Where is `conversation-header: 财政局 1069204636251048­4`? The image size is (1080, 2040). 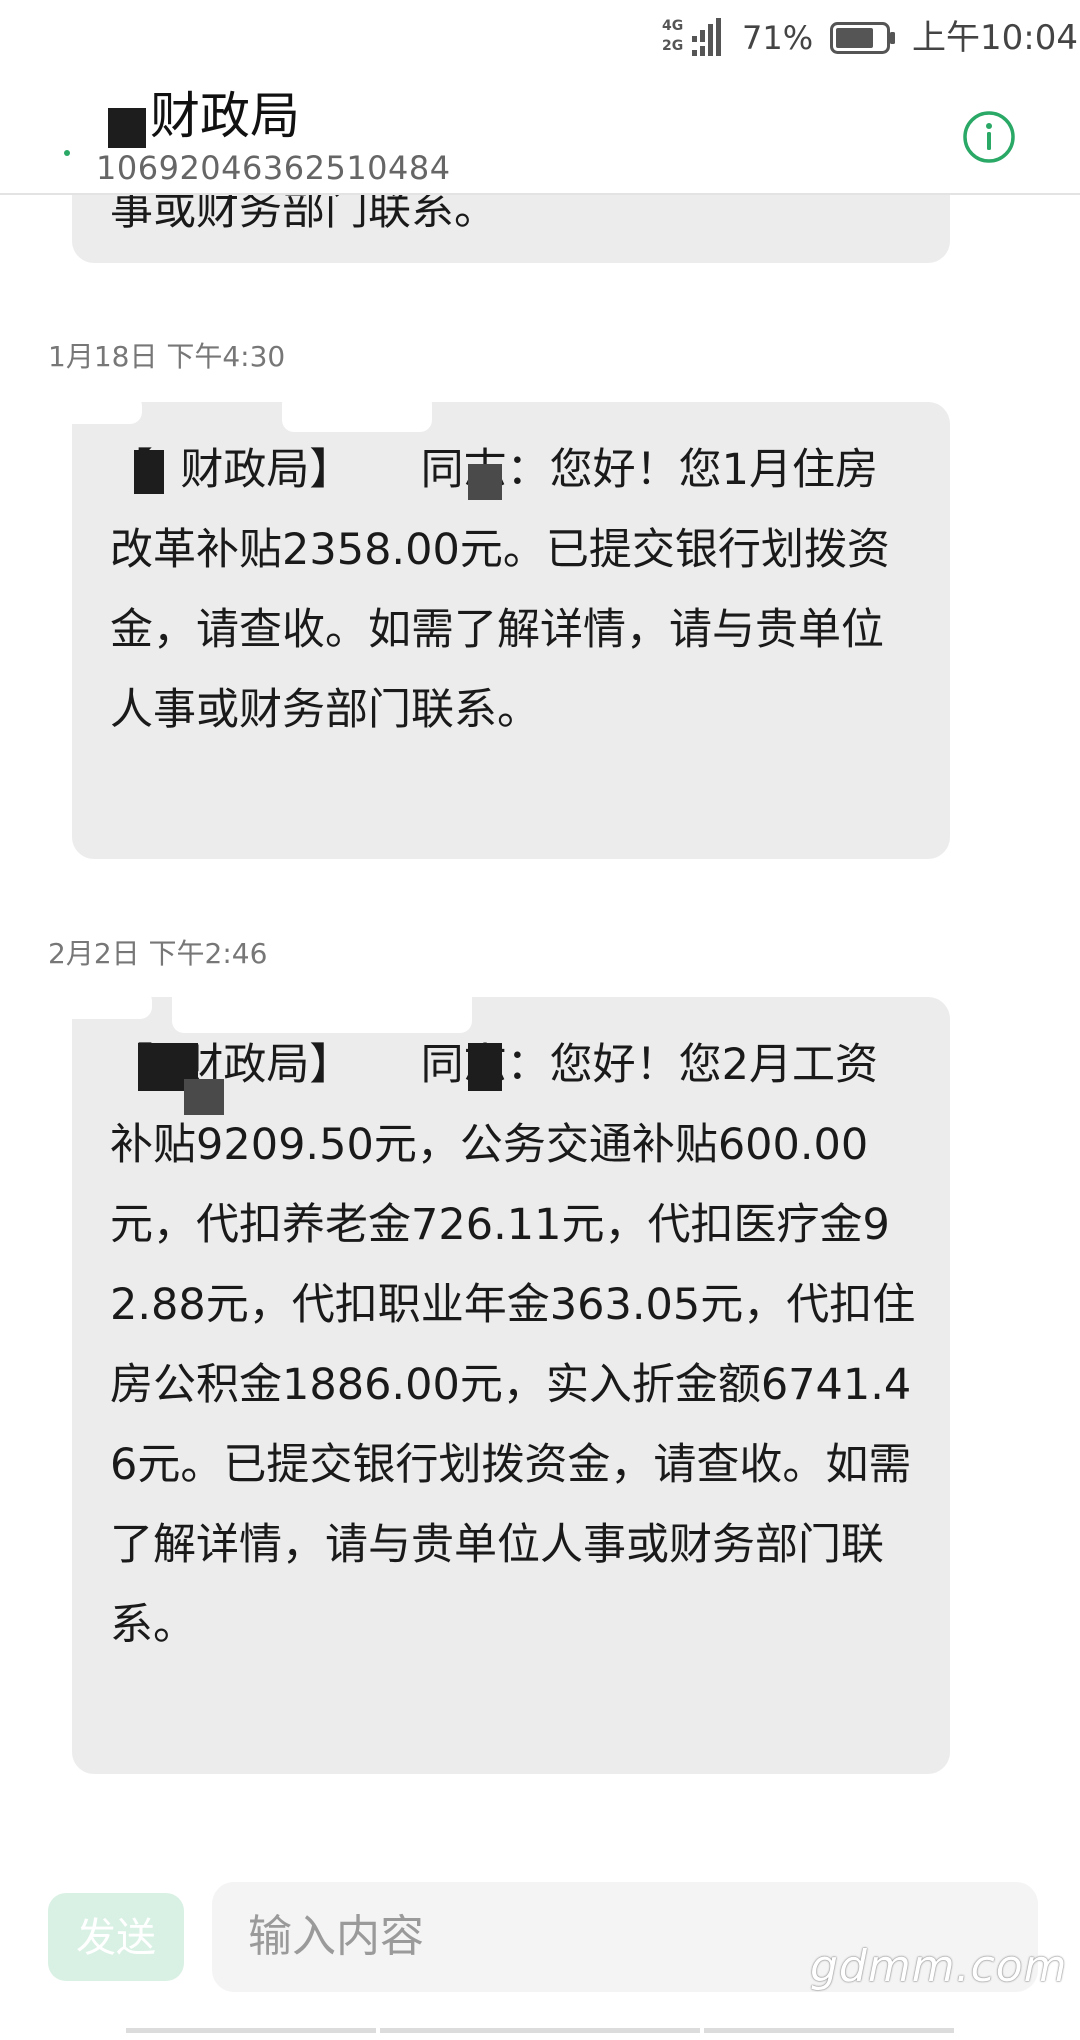
conversation-header: 财政局 1069204636251048­4 is located at coordinates (540, 137).